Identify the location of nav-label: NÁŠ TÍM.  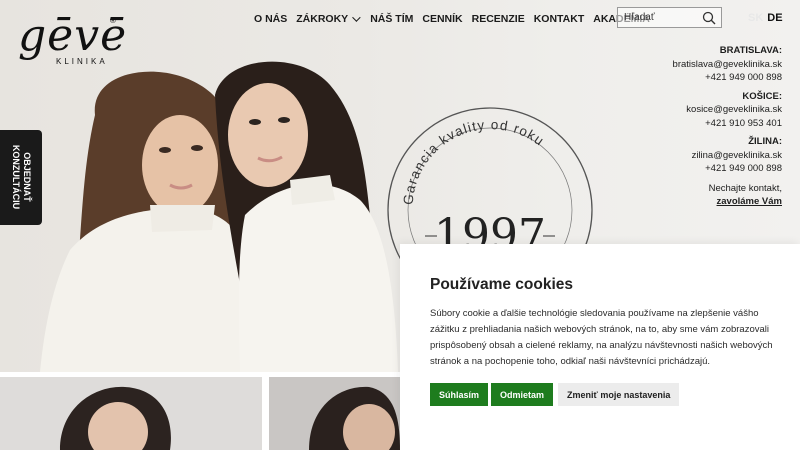
(392, 19).